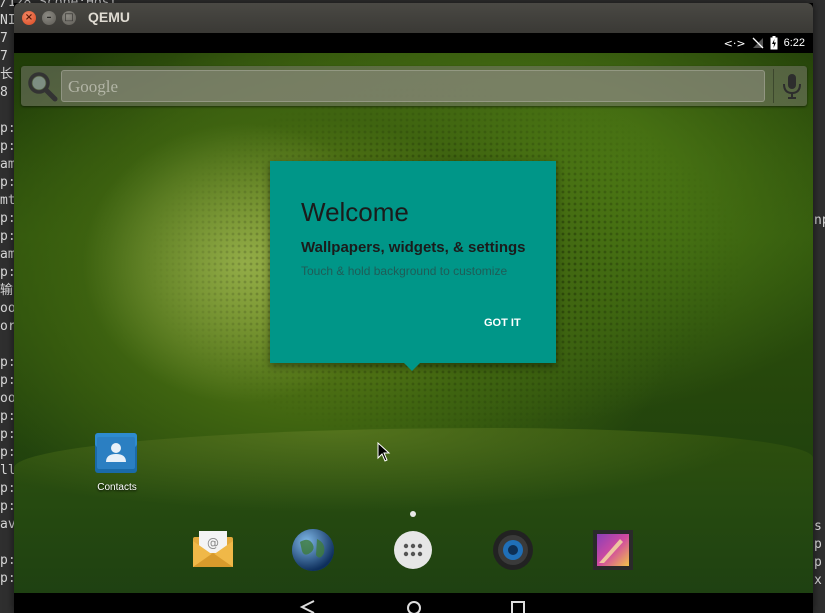  What do you see at coordinates (308, 606) in the screenshot?
I see `back-icon` at bounding box center [308, 606].